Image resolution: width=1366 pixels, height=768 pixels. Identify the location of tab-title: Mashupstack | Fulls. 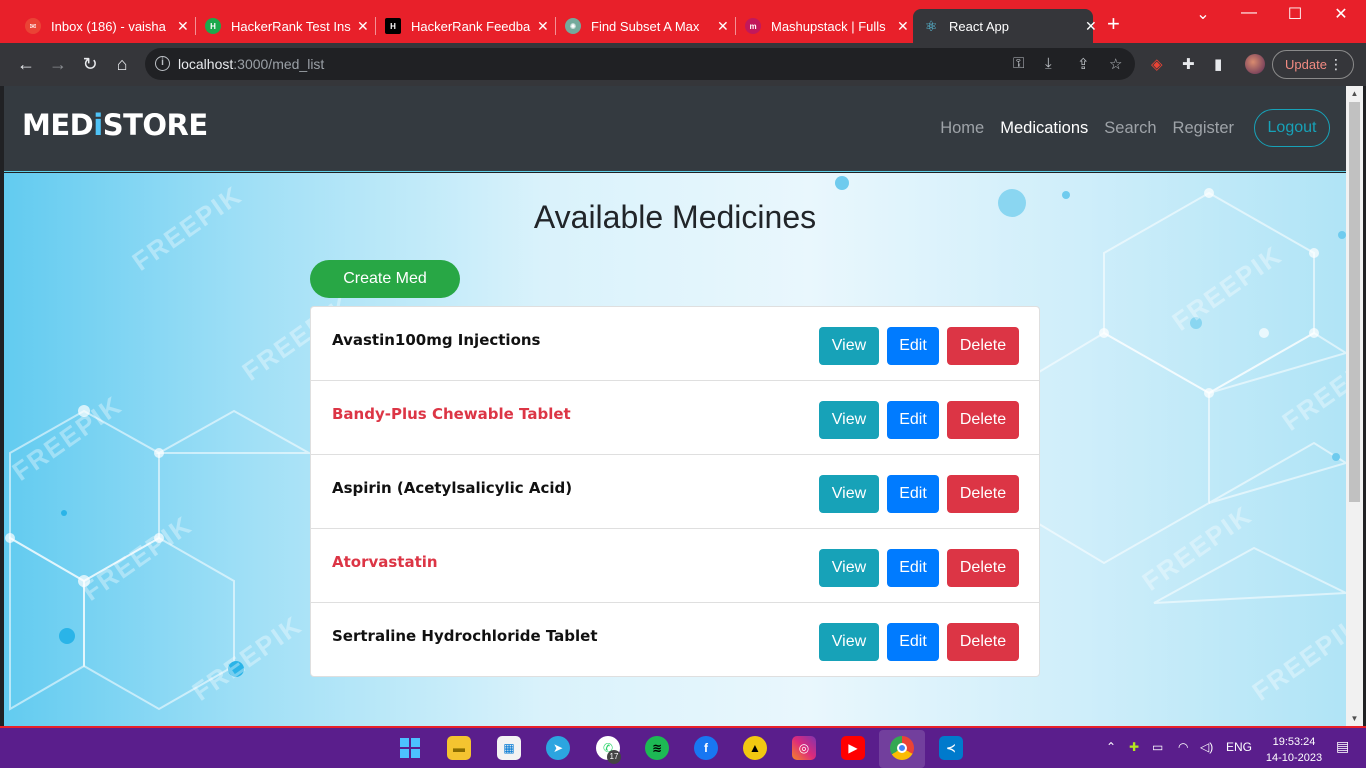
(828, 26).